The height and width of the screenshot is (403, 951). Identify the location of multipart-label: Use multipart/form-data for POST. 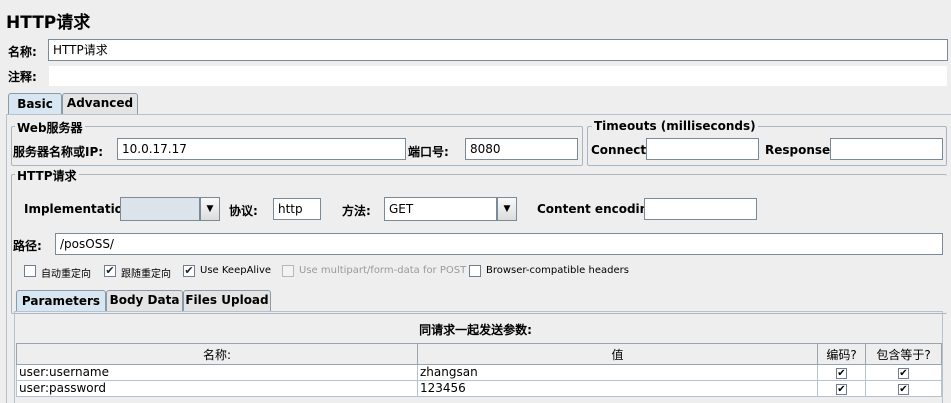
(383, 270).